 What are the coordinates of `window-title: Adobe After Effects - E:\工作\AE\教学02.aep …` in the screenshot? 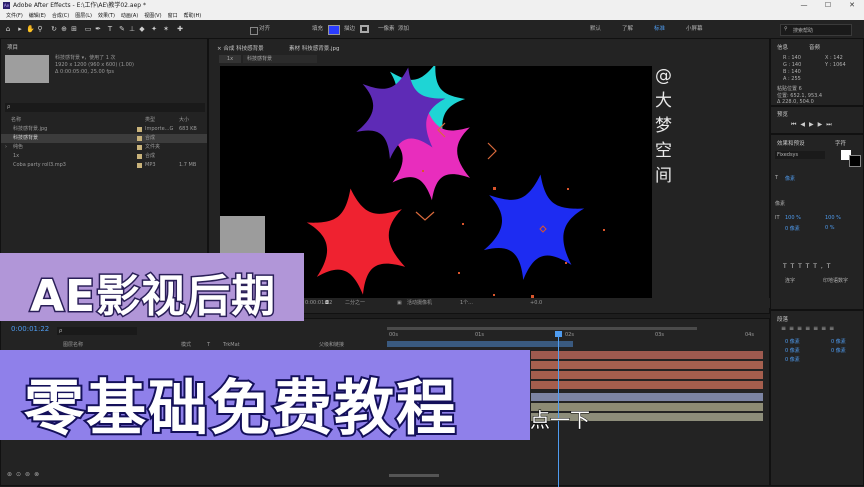 It's located at (79, 5).